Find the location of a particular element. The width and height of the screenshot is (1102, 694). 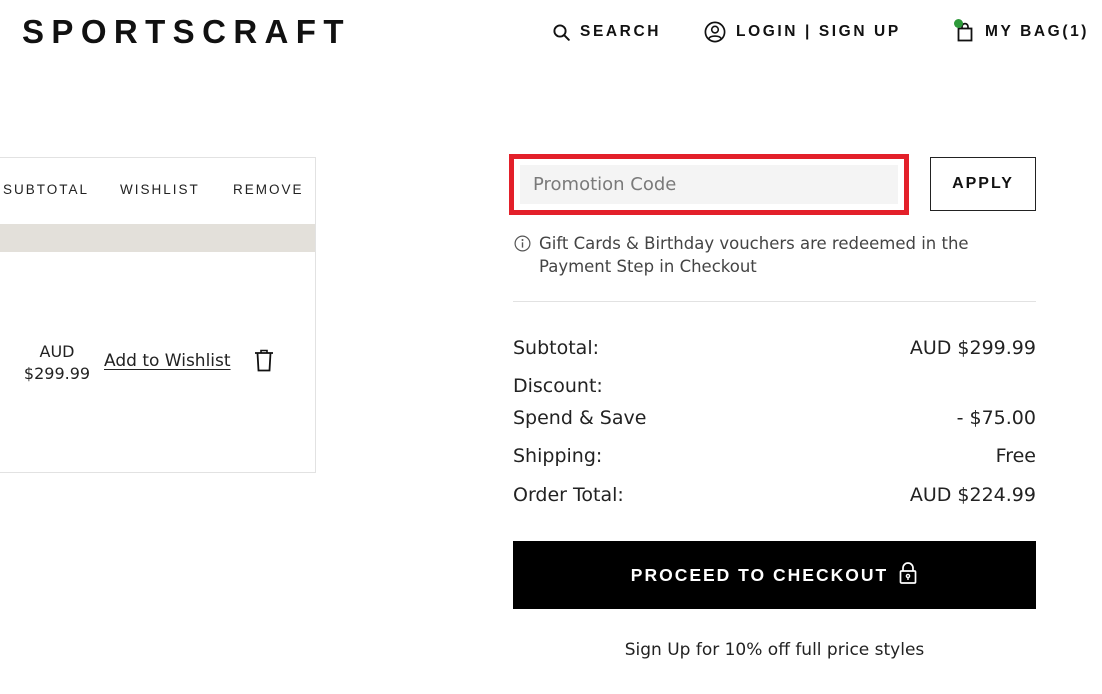

login-signup-link: LOGIN | SIGN UP is located at coordinates (802, 32).